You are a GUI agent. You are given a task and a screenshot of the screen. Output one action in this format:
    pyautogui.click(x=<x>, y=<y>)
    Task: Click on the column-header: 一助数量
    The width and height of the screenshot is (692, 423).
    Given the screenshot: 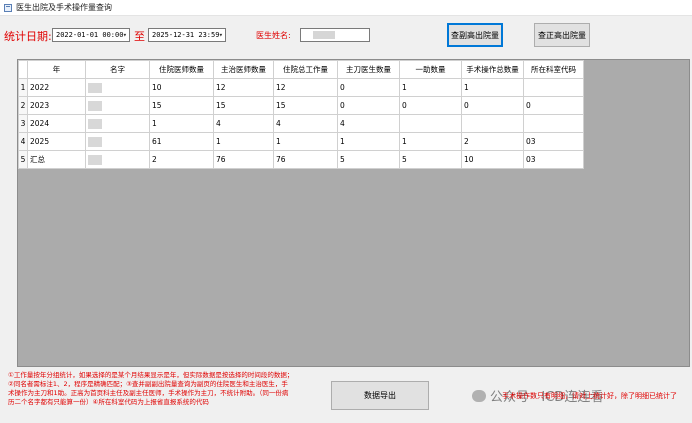 What is the action you would take?
    pyautogui.click(x=430, y=69)
    